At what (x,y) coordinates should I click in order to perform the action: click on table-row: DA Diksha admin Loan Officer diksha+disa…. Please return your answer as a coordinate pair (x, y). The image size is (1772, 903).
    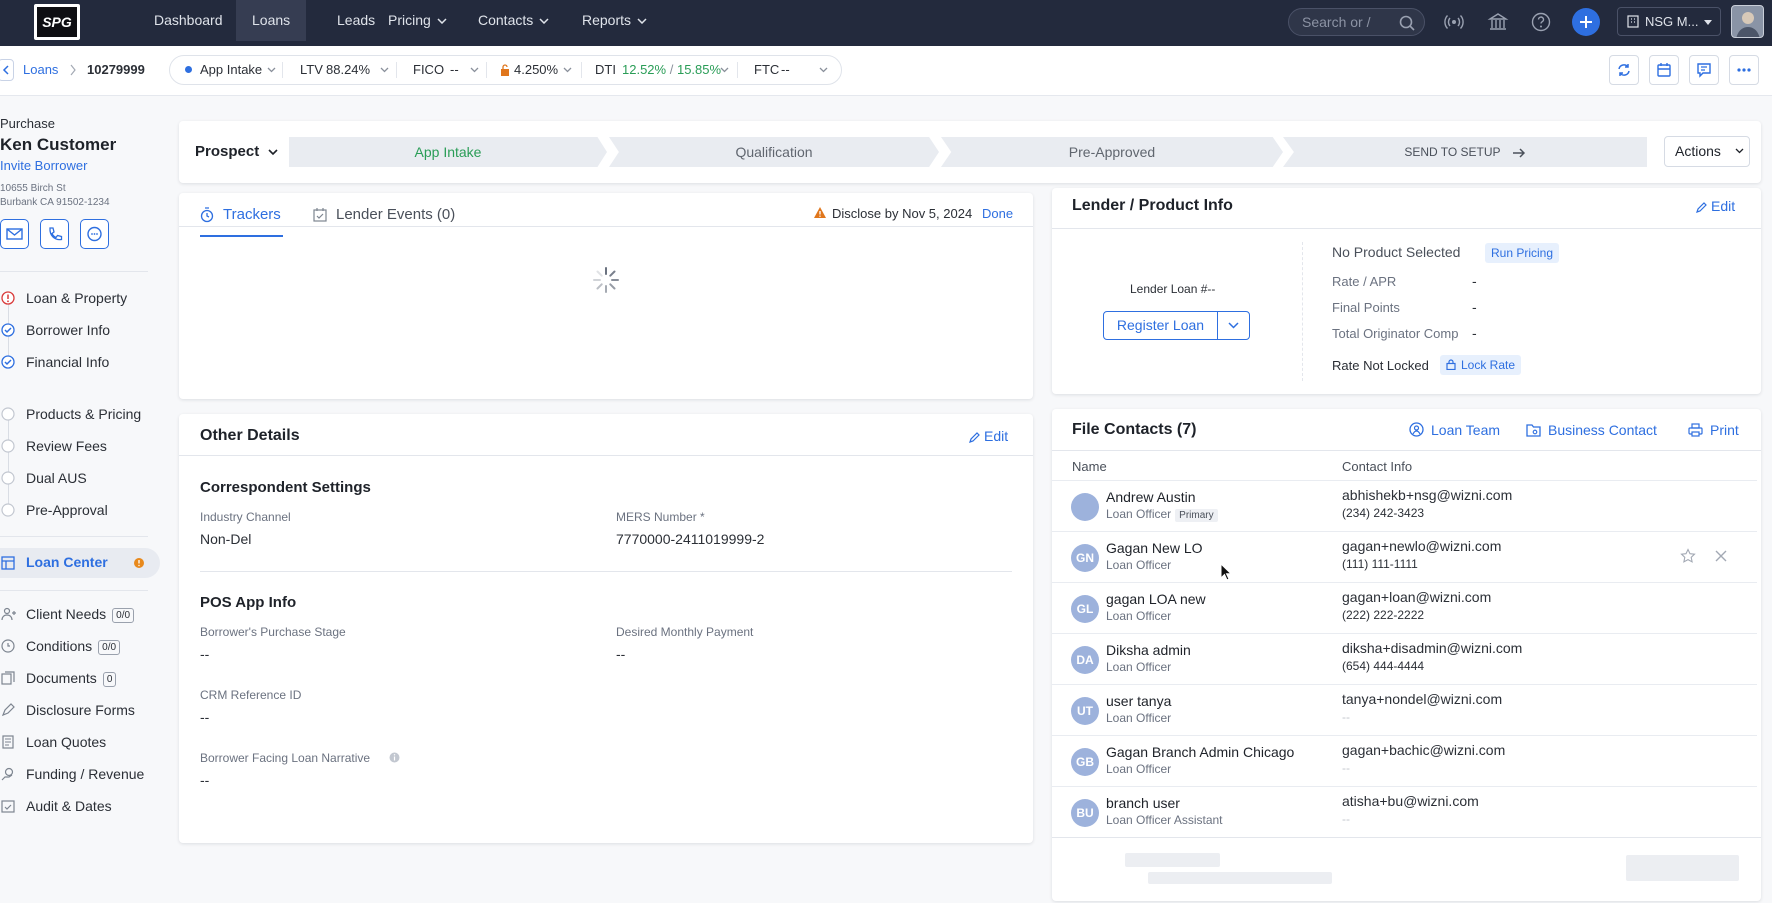
    Looking at the image, I should click on (1404, 658).